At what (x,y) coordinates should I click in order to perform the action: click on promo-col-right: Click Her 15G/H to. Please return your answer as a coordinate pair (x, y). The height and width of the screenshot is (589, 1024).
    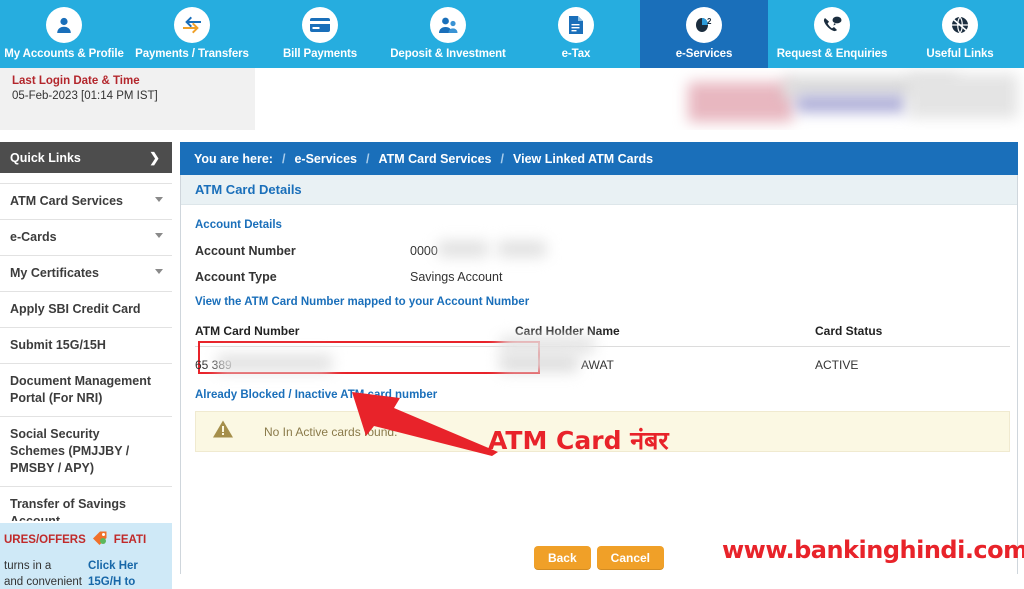
    Looking at the image, I should click on (113, 573).